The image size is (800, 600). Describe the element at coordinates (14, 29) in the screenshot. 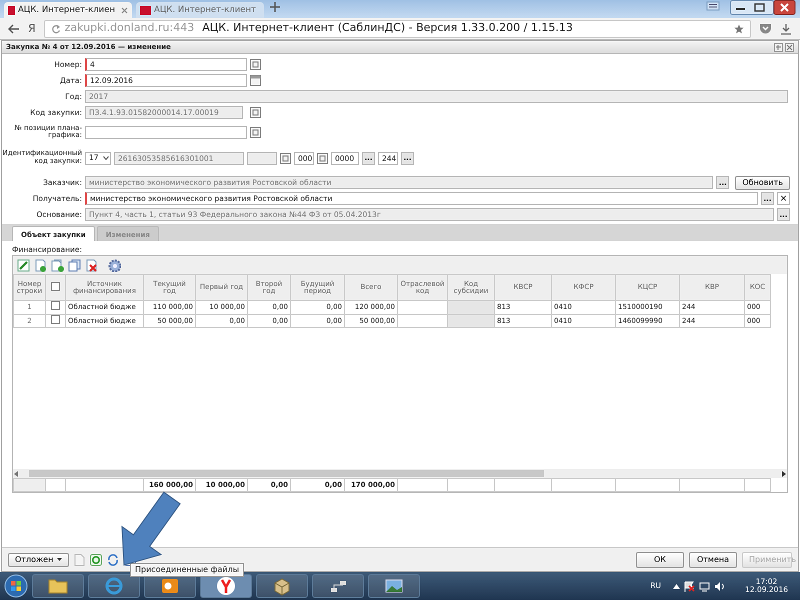

I see `back-icon` at that location.